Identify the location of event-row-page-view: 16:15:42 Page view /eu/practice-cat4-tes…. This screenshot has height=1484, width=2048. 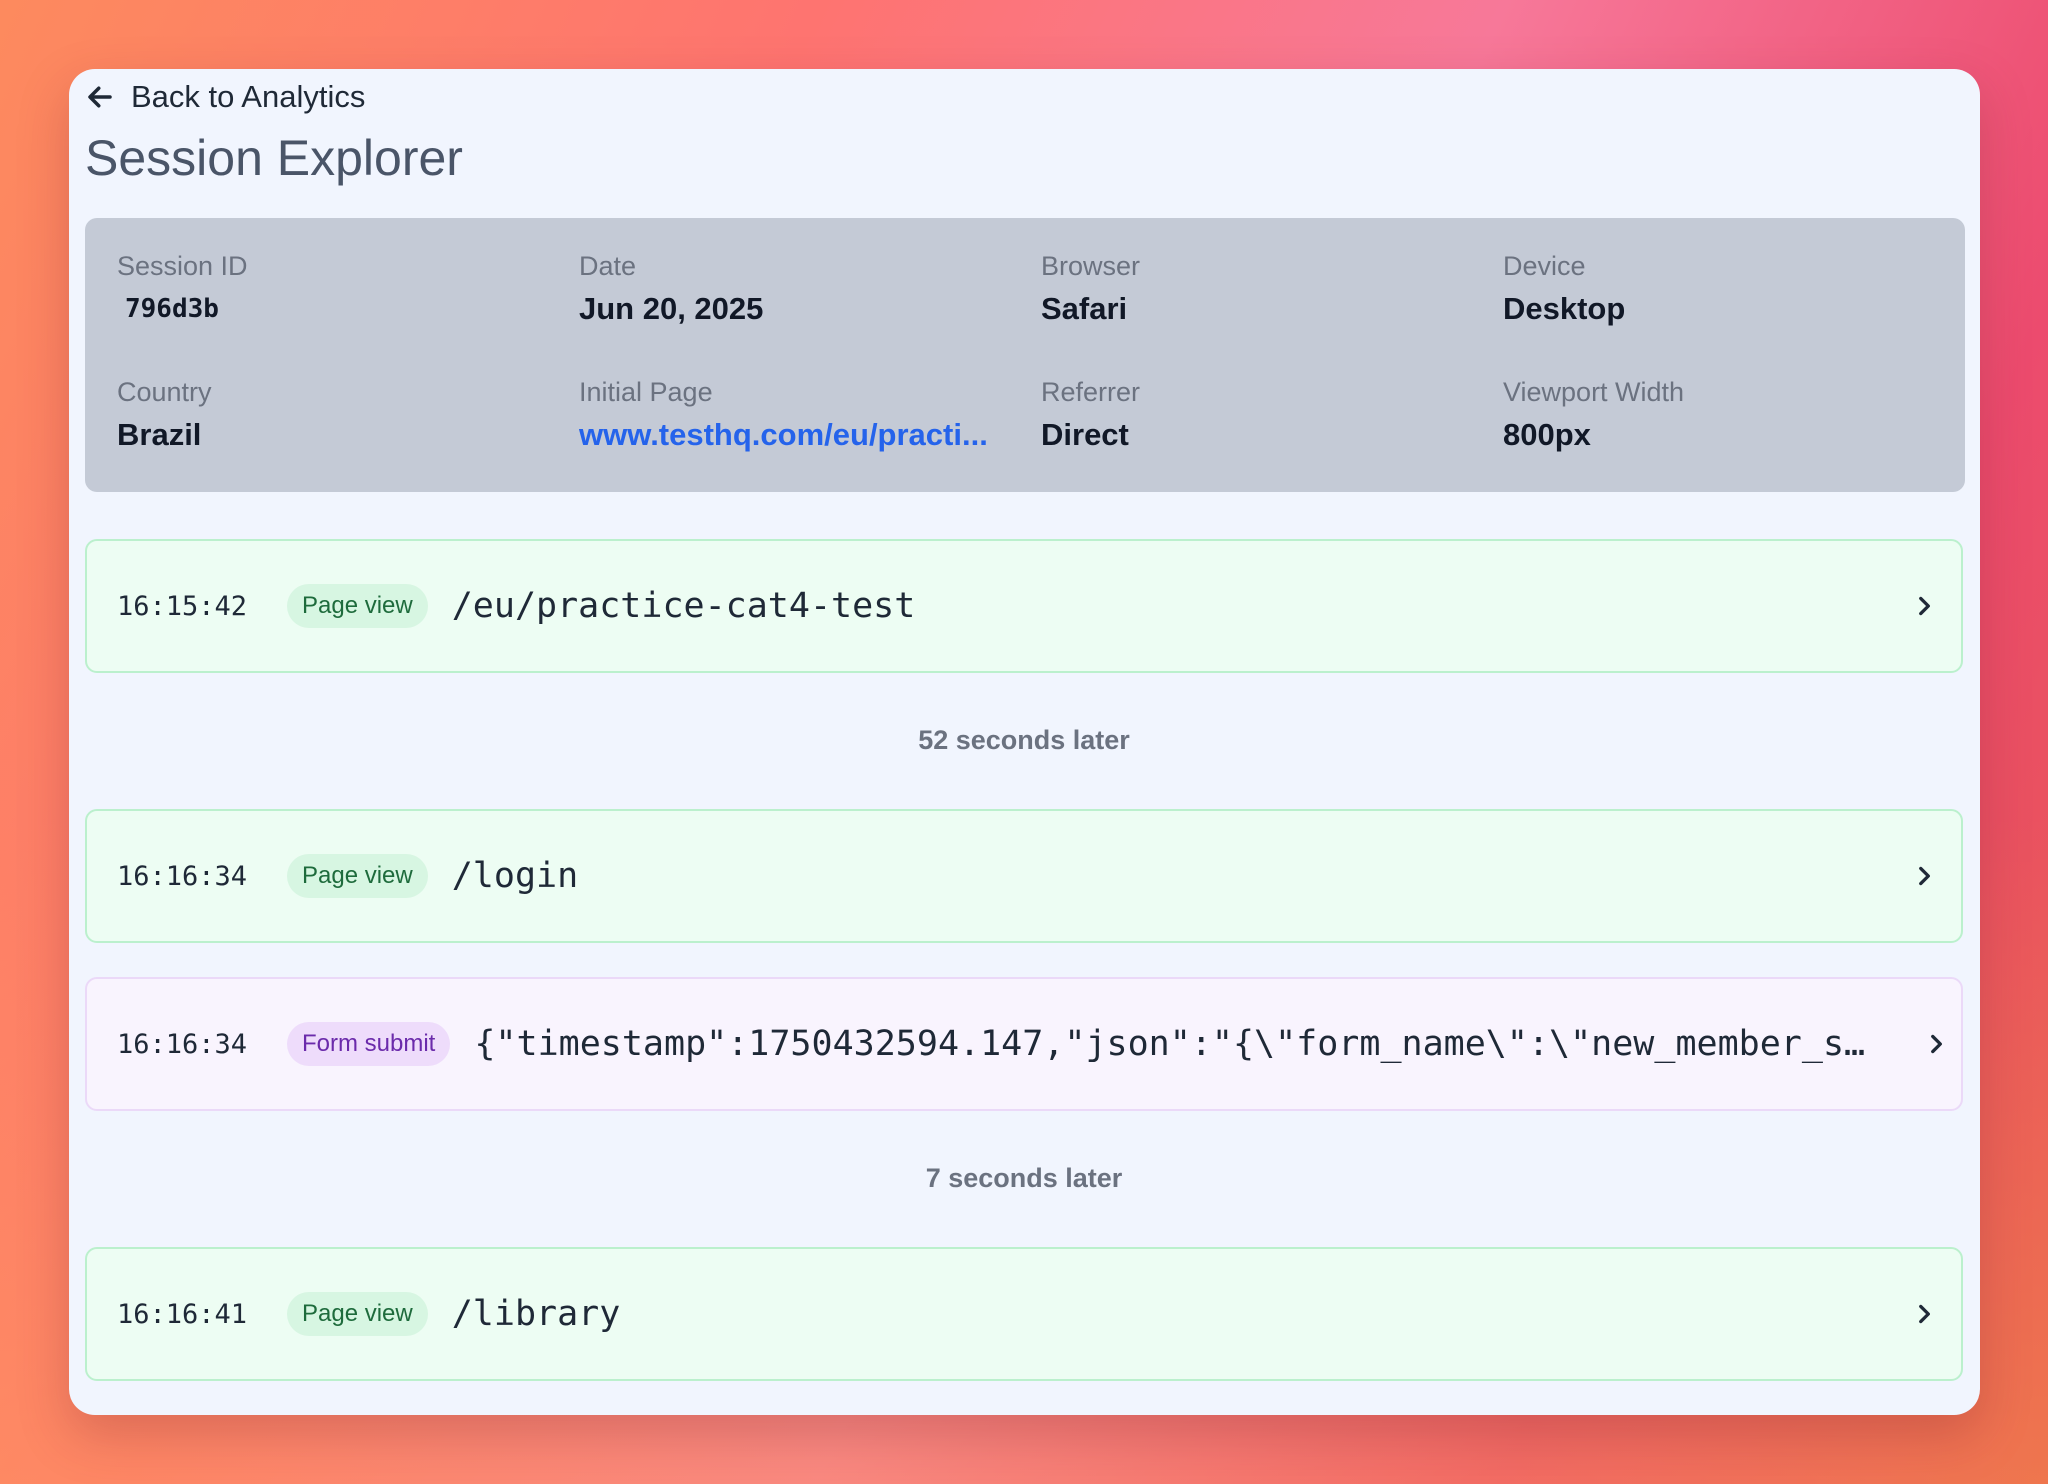
(1024, 606).